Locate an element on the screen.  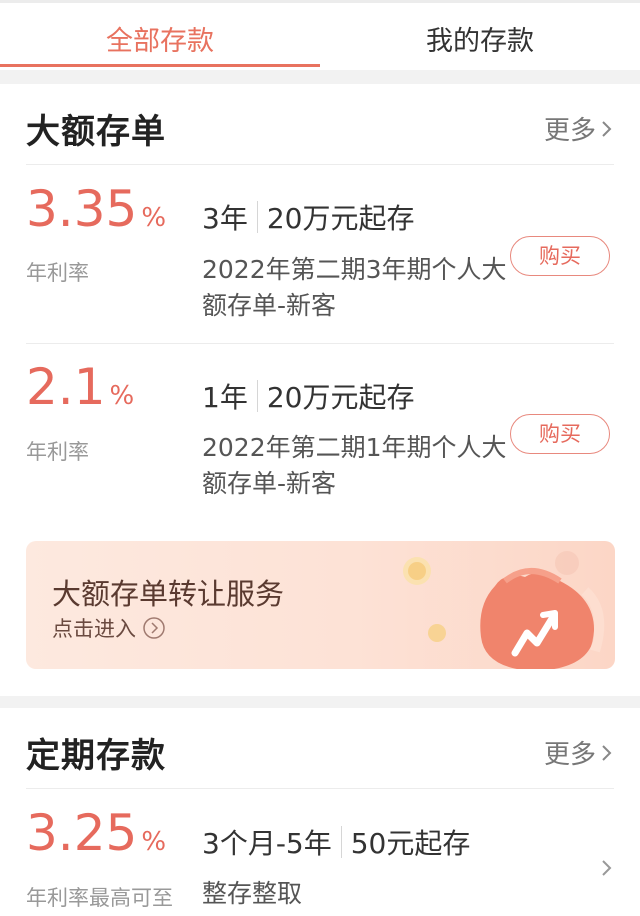
tab-all-deposits: 全部存款 is located at coordinates (160, 35).